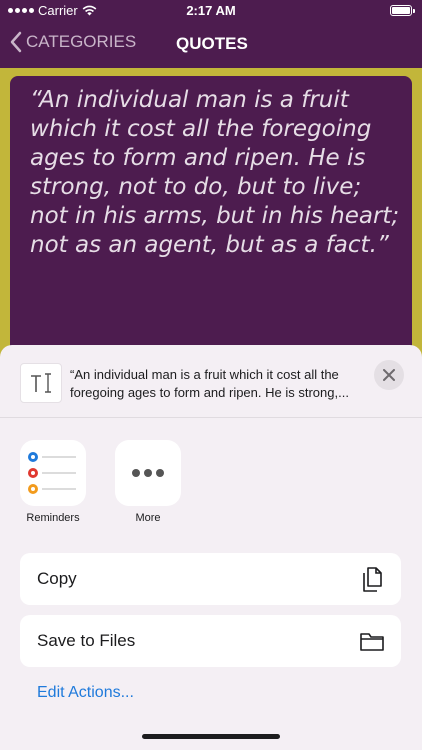 The image size is (422, 750). Describe the element at coordinates (81, 41) in the screenshot. I see `back-label: CATEGORIES` at that location.